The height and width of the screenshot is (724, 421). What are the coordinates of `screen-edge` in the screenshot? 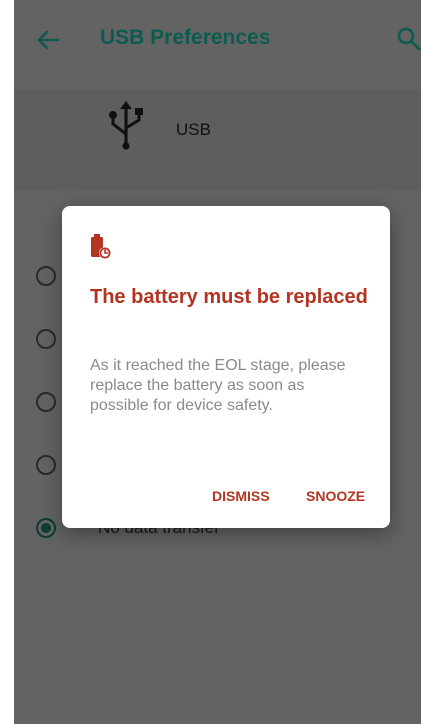 It's located at (7, 362).